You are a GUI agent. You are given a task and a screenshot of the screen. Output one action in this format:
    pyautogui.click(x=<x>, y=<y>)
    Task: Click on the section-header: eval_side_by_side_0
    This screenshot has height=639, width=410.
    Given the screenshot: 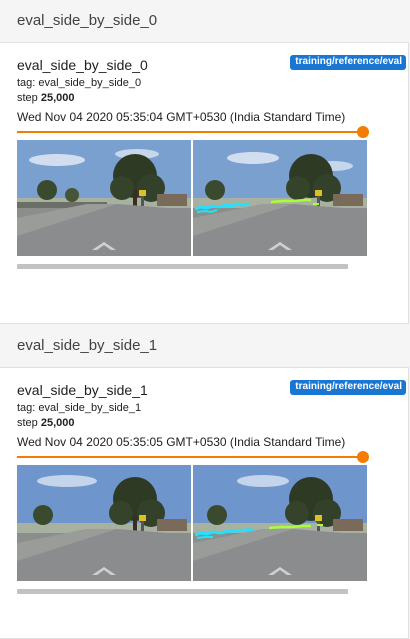 What is the action you would take?
    pyautogui.click(x=205, y=21)
    